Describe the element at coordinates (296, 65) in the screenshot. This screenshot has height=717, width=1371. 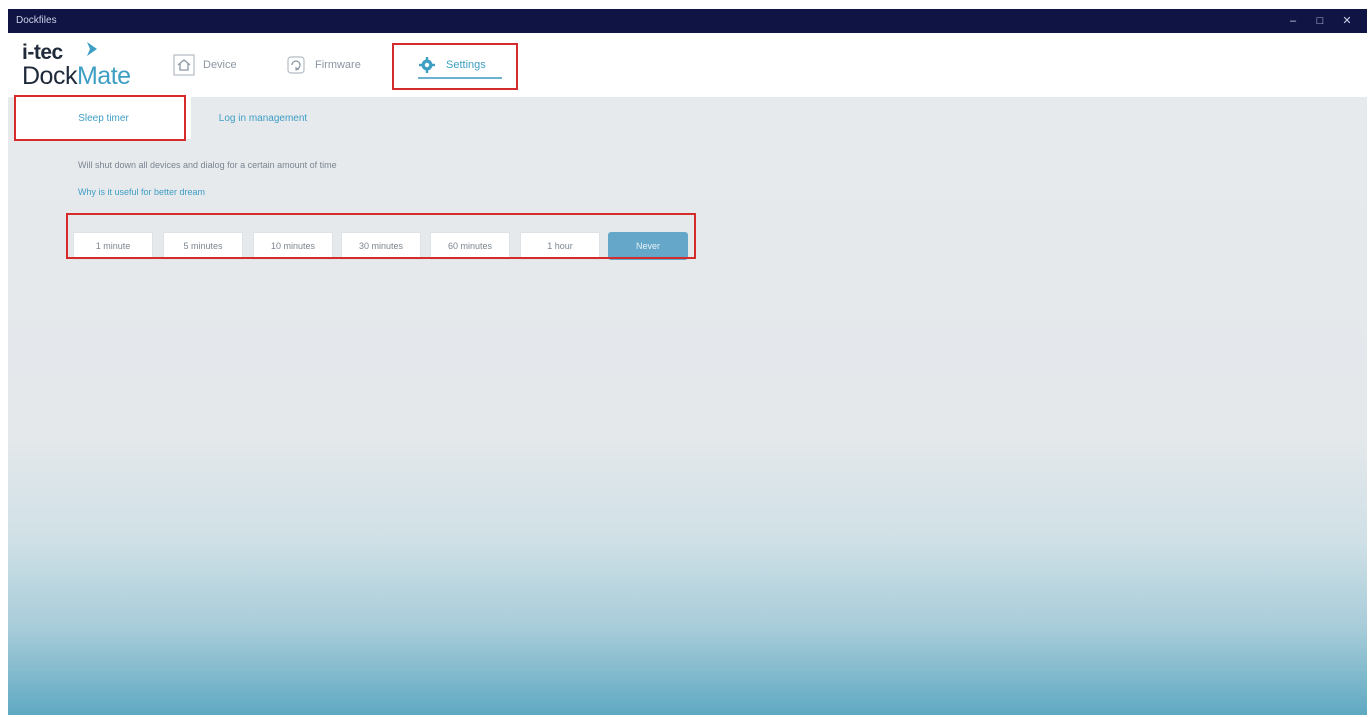
I see `refresh-icon` at that location.